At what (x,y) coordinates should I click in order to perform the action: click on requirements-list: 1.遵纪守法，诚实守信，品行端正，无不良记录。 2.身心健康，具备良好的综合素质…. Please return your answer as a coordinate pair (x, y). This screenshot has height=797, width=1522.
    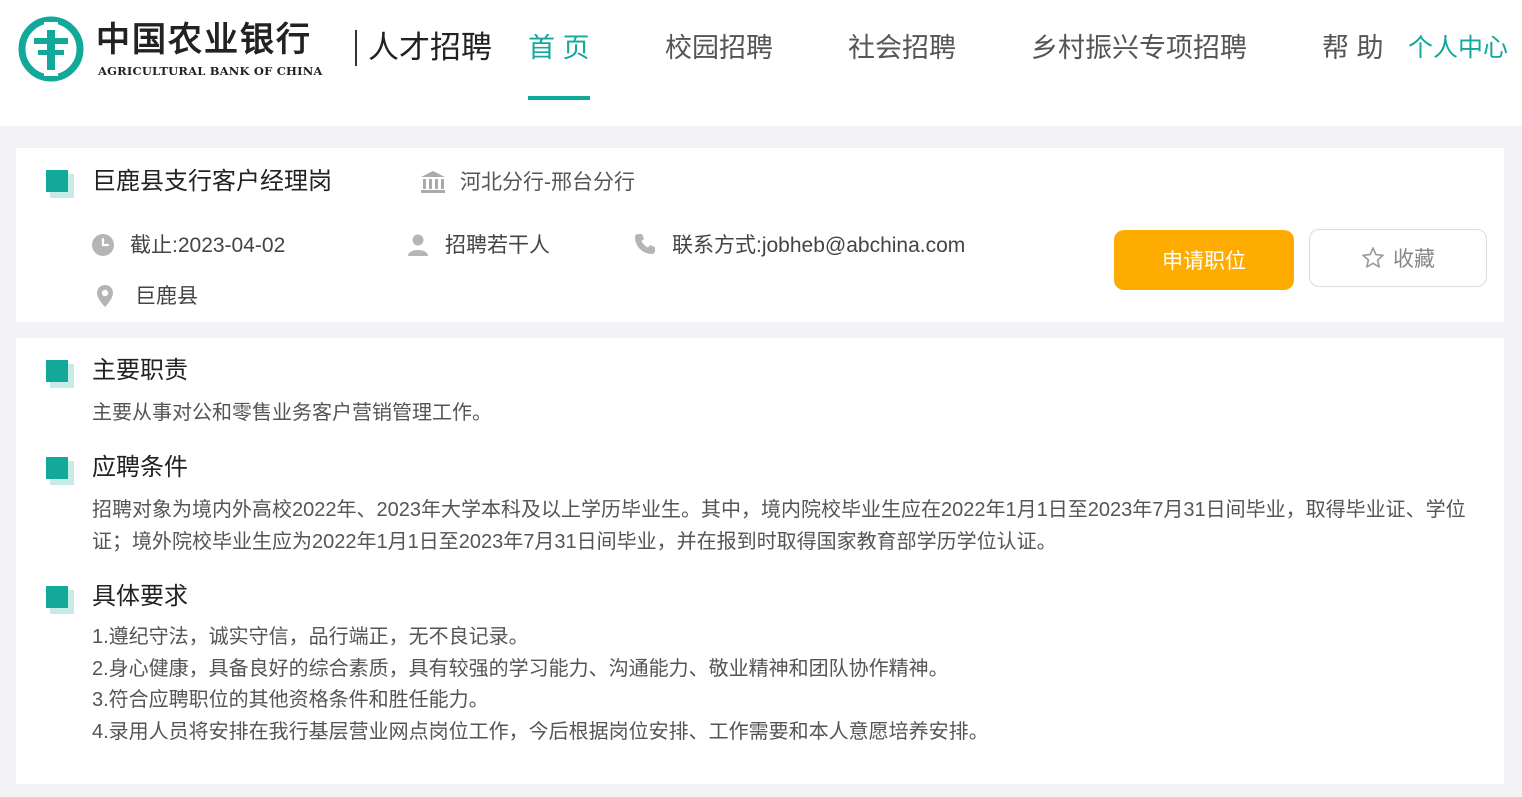
    Looking at the image, I should click on (790, 685).